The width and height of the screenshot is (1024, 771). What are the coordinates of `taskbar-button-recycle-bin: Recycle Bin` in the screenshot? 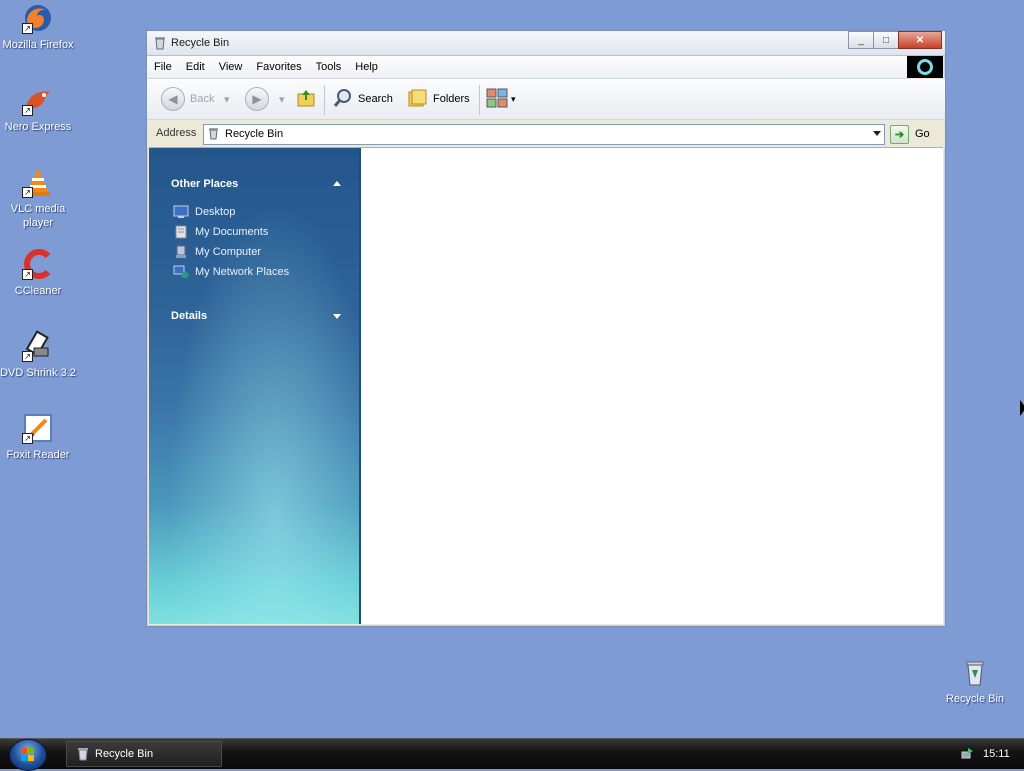 It's located at (144, 754).